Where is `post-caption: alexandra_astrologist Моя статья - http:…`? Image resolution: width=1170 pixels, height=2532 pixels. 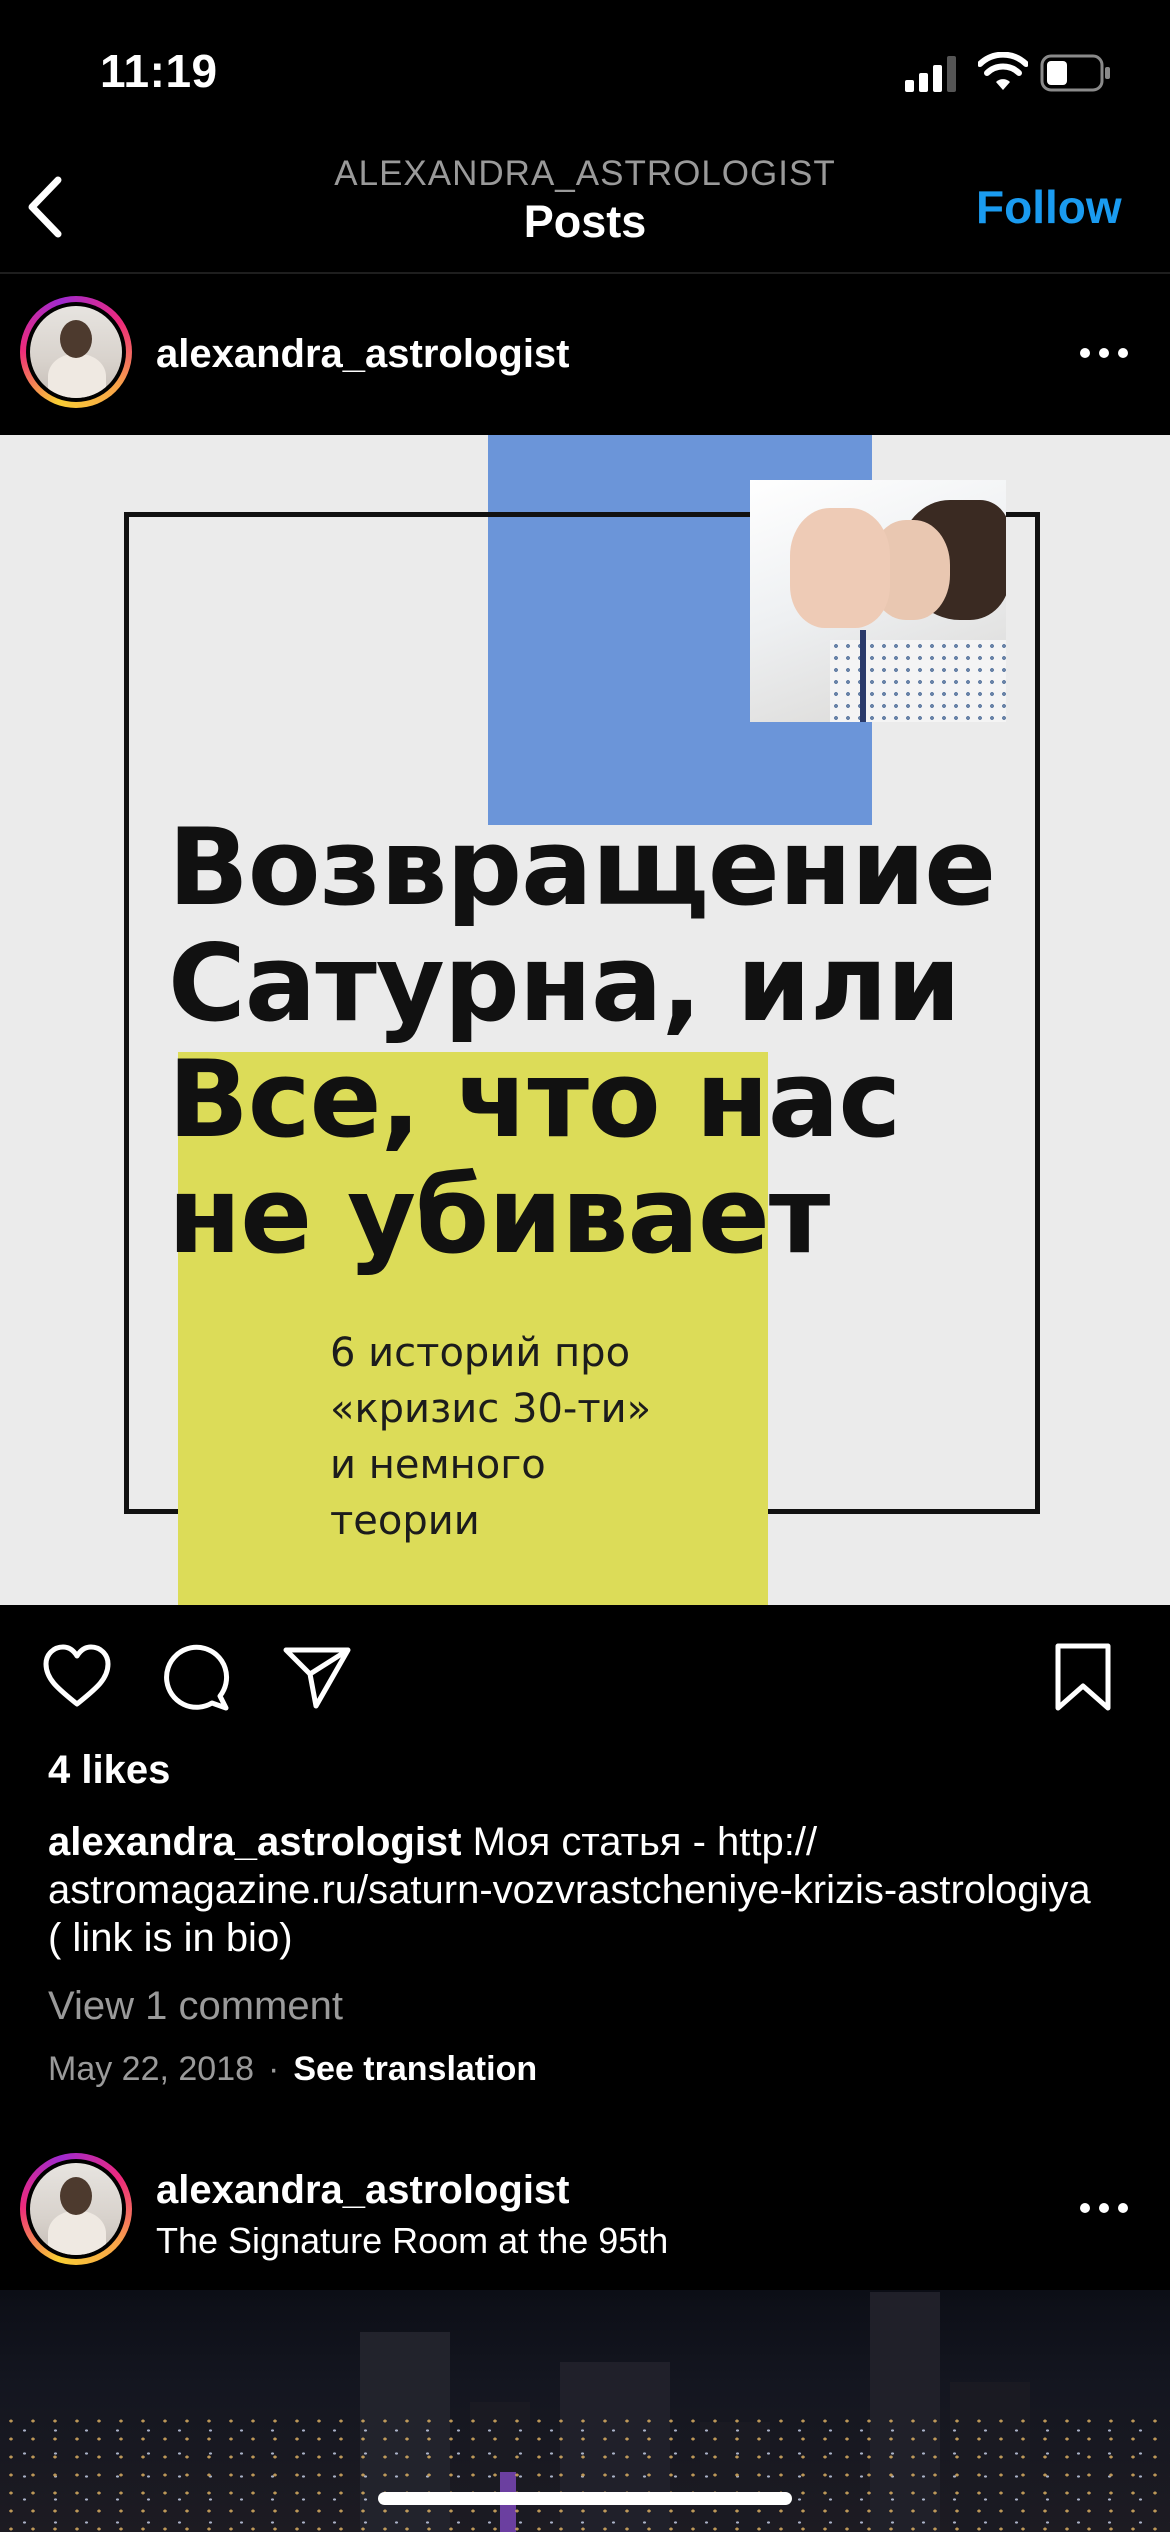 post-caption: alexandra_astrologist Моя статья - http:… is located at coordinates (578, 1890).